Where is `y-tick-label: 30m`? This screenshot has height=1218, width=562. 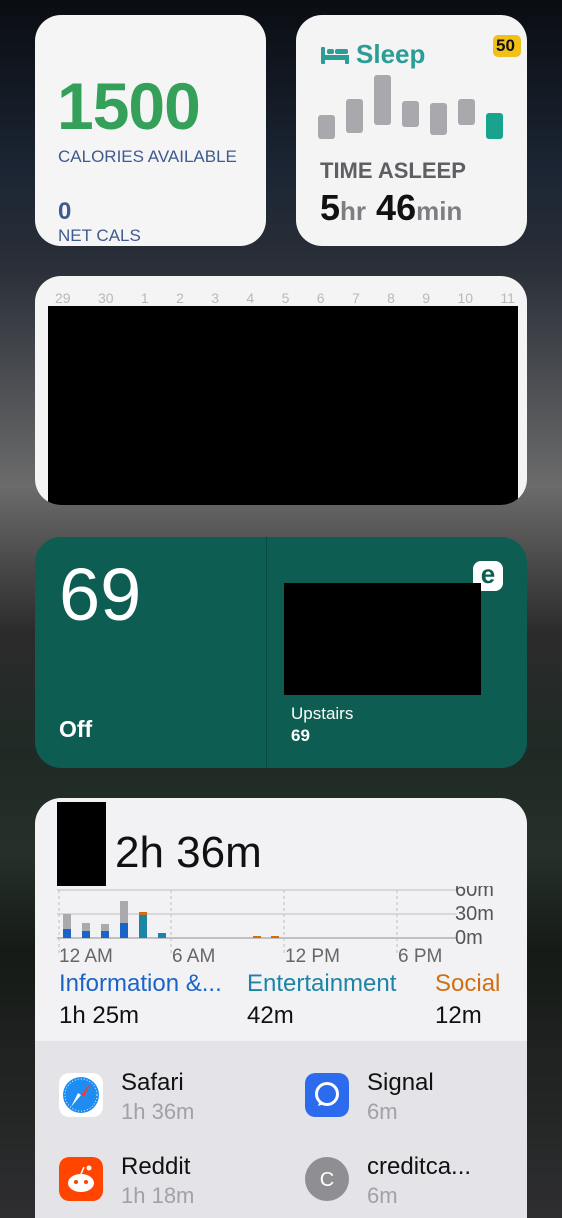
y-tick-label: 30m is located at coordinates (474, 914).